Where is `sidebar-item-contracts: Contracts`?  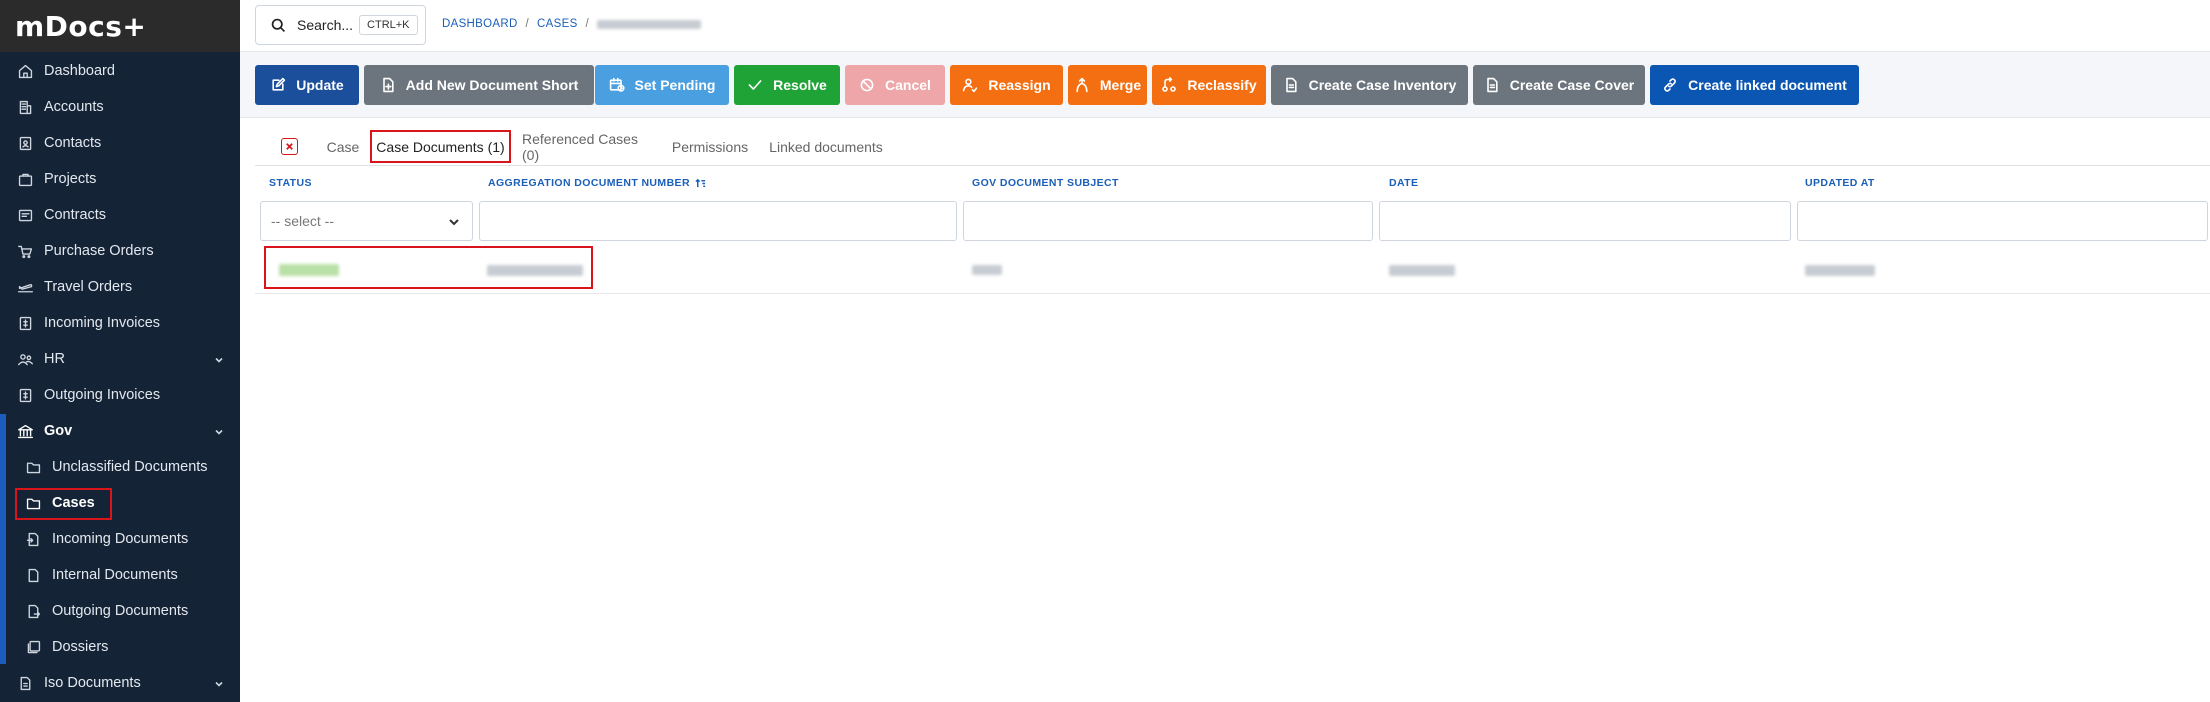
sidebar-item-contracts: Contracts is located at coordinates (120, 215).